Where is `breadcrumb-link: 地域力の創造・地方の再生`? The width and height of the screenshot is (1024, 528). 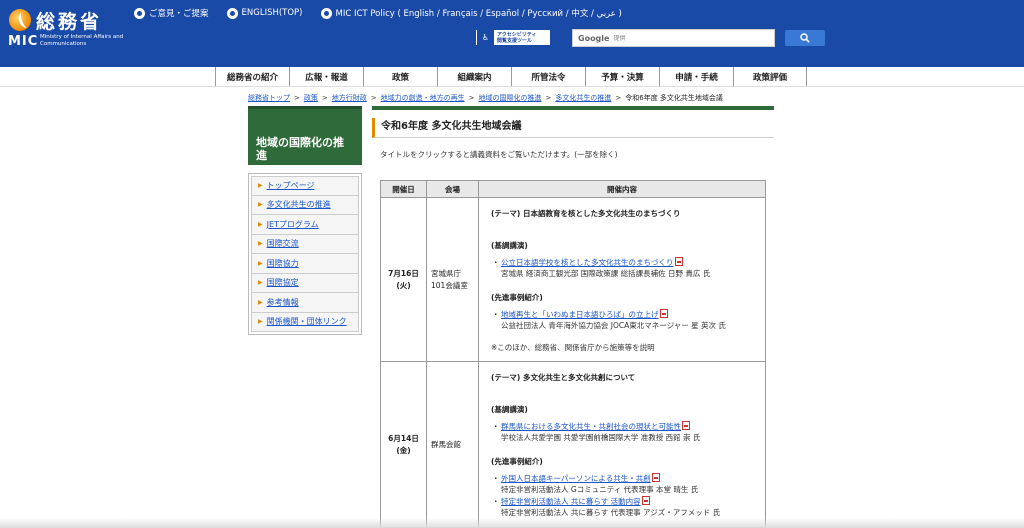
breadcrumb-link: 地域力の創造・地方の再生 is located at coordinates (423, 98).